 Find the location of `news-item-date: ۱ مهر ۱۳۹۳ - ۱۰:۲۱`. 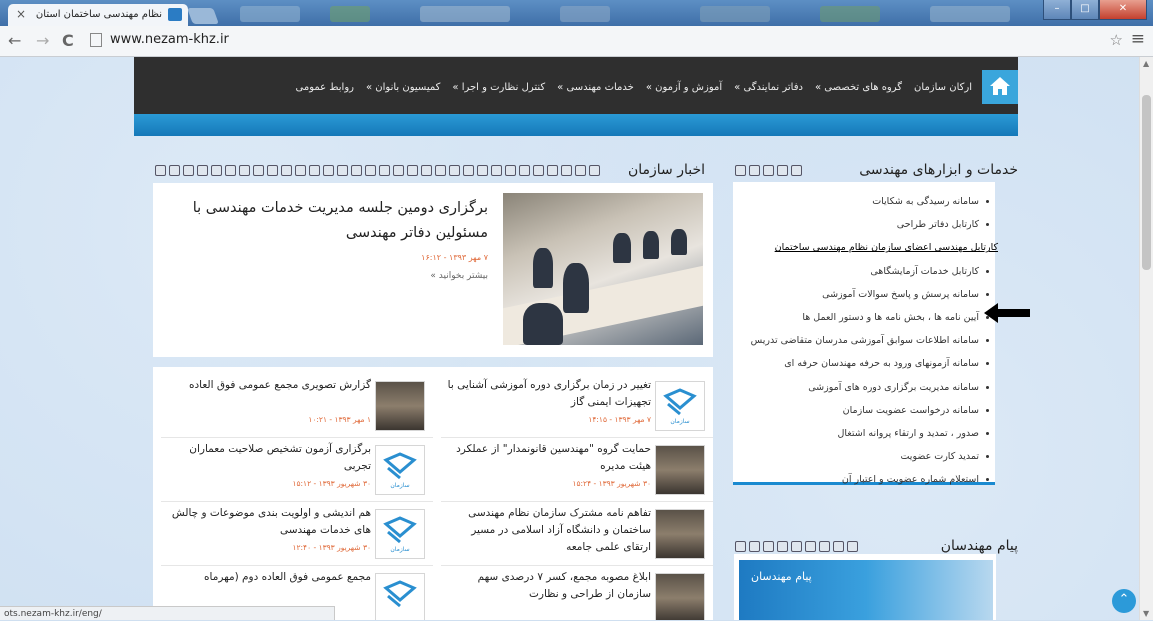

news-item-date: ۱ مهر ۱۳۹۳ - ۱۰:۲۱ is located at coordinates (339, 419).